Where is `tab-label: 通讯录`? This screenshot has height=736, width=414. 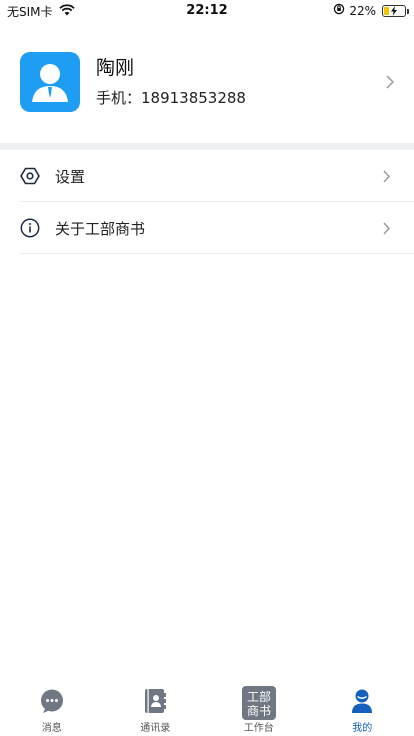
tab-label: 通讯录 is located at coordinates (155, 728).